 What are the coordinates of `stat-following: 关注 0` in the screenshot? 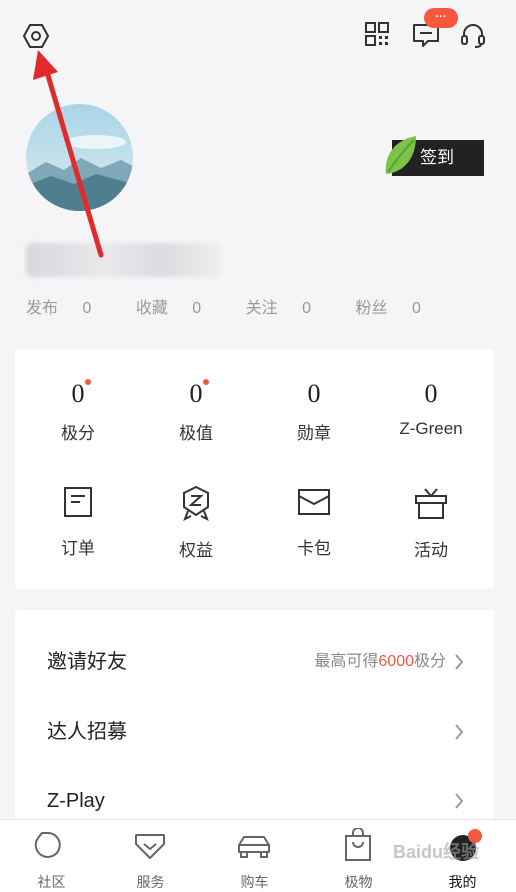 It's located at (288, 308).